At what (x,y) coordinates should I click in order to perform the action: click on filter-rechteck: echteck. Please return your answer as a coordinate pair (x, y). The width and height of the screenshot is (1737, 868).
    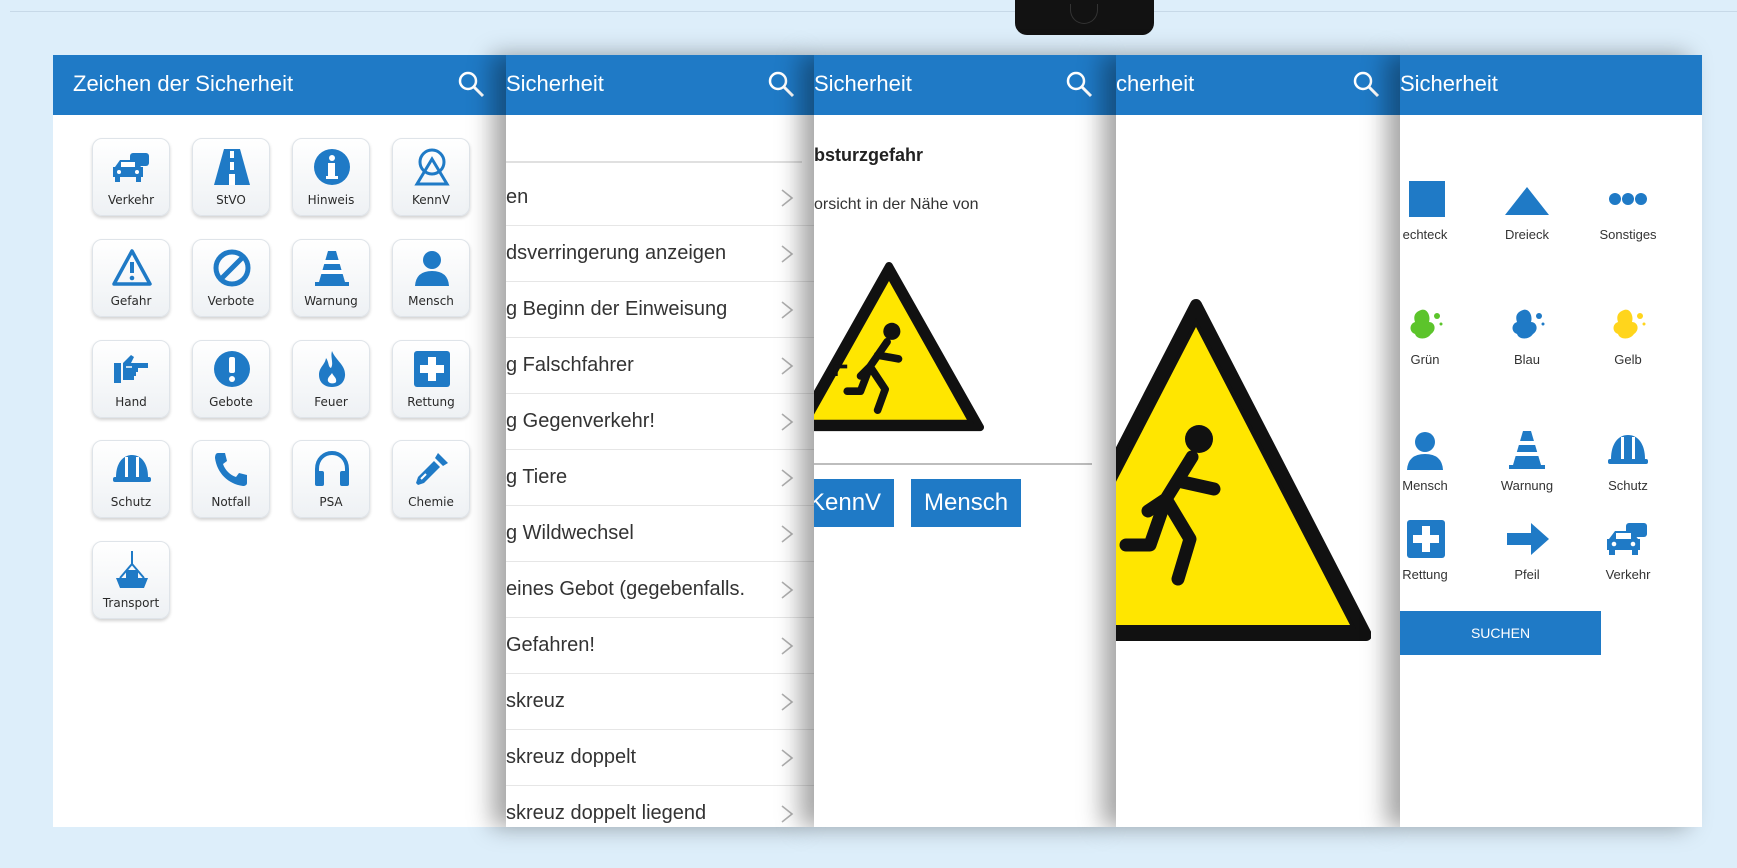
    Looking at the image, I should click on (1435, 209).